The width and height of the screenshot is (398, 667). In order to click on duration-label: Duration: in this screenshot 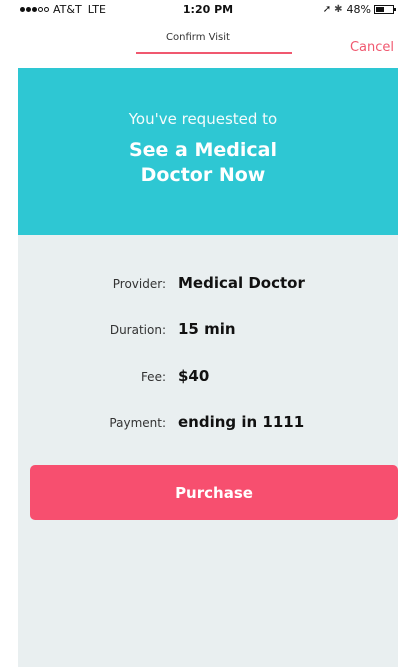, I will do `click(137, 330)`.